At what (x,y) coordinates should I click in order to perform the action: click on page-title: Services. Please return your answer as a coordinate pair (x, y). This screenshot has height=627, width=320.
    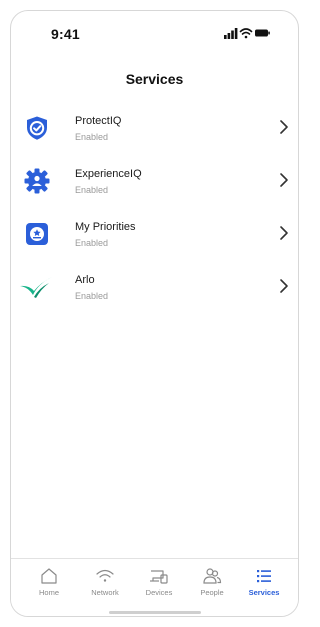
    Looking at the image, I should click on (154, 79).